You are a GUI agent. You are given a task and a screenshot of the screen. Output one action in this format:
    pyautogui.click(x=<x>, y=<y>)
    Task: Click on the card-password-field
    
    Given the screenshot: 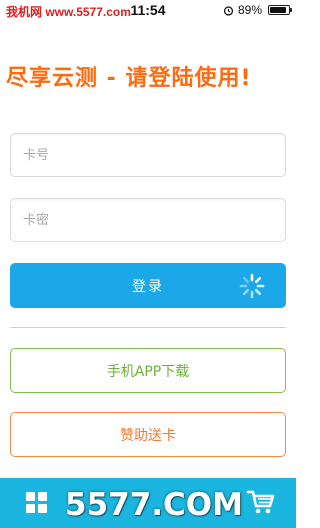 What is the action you would take?
    pyautogui.click(x=148, y=220)
    